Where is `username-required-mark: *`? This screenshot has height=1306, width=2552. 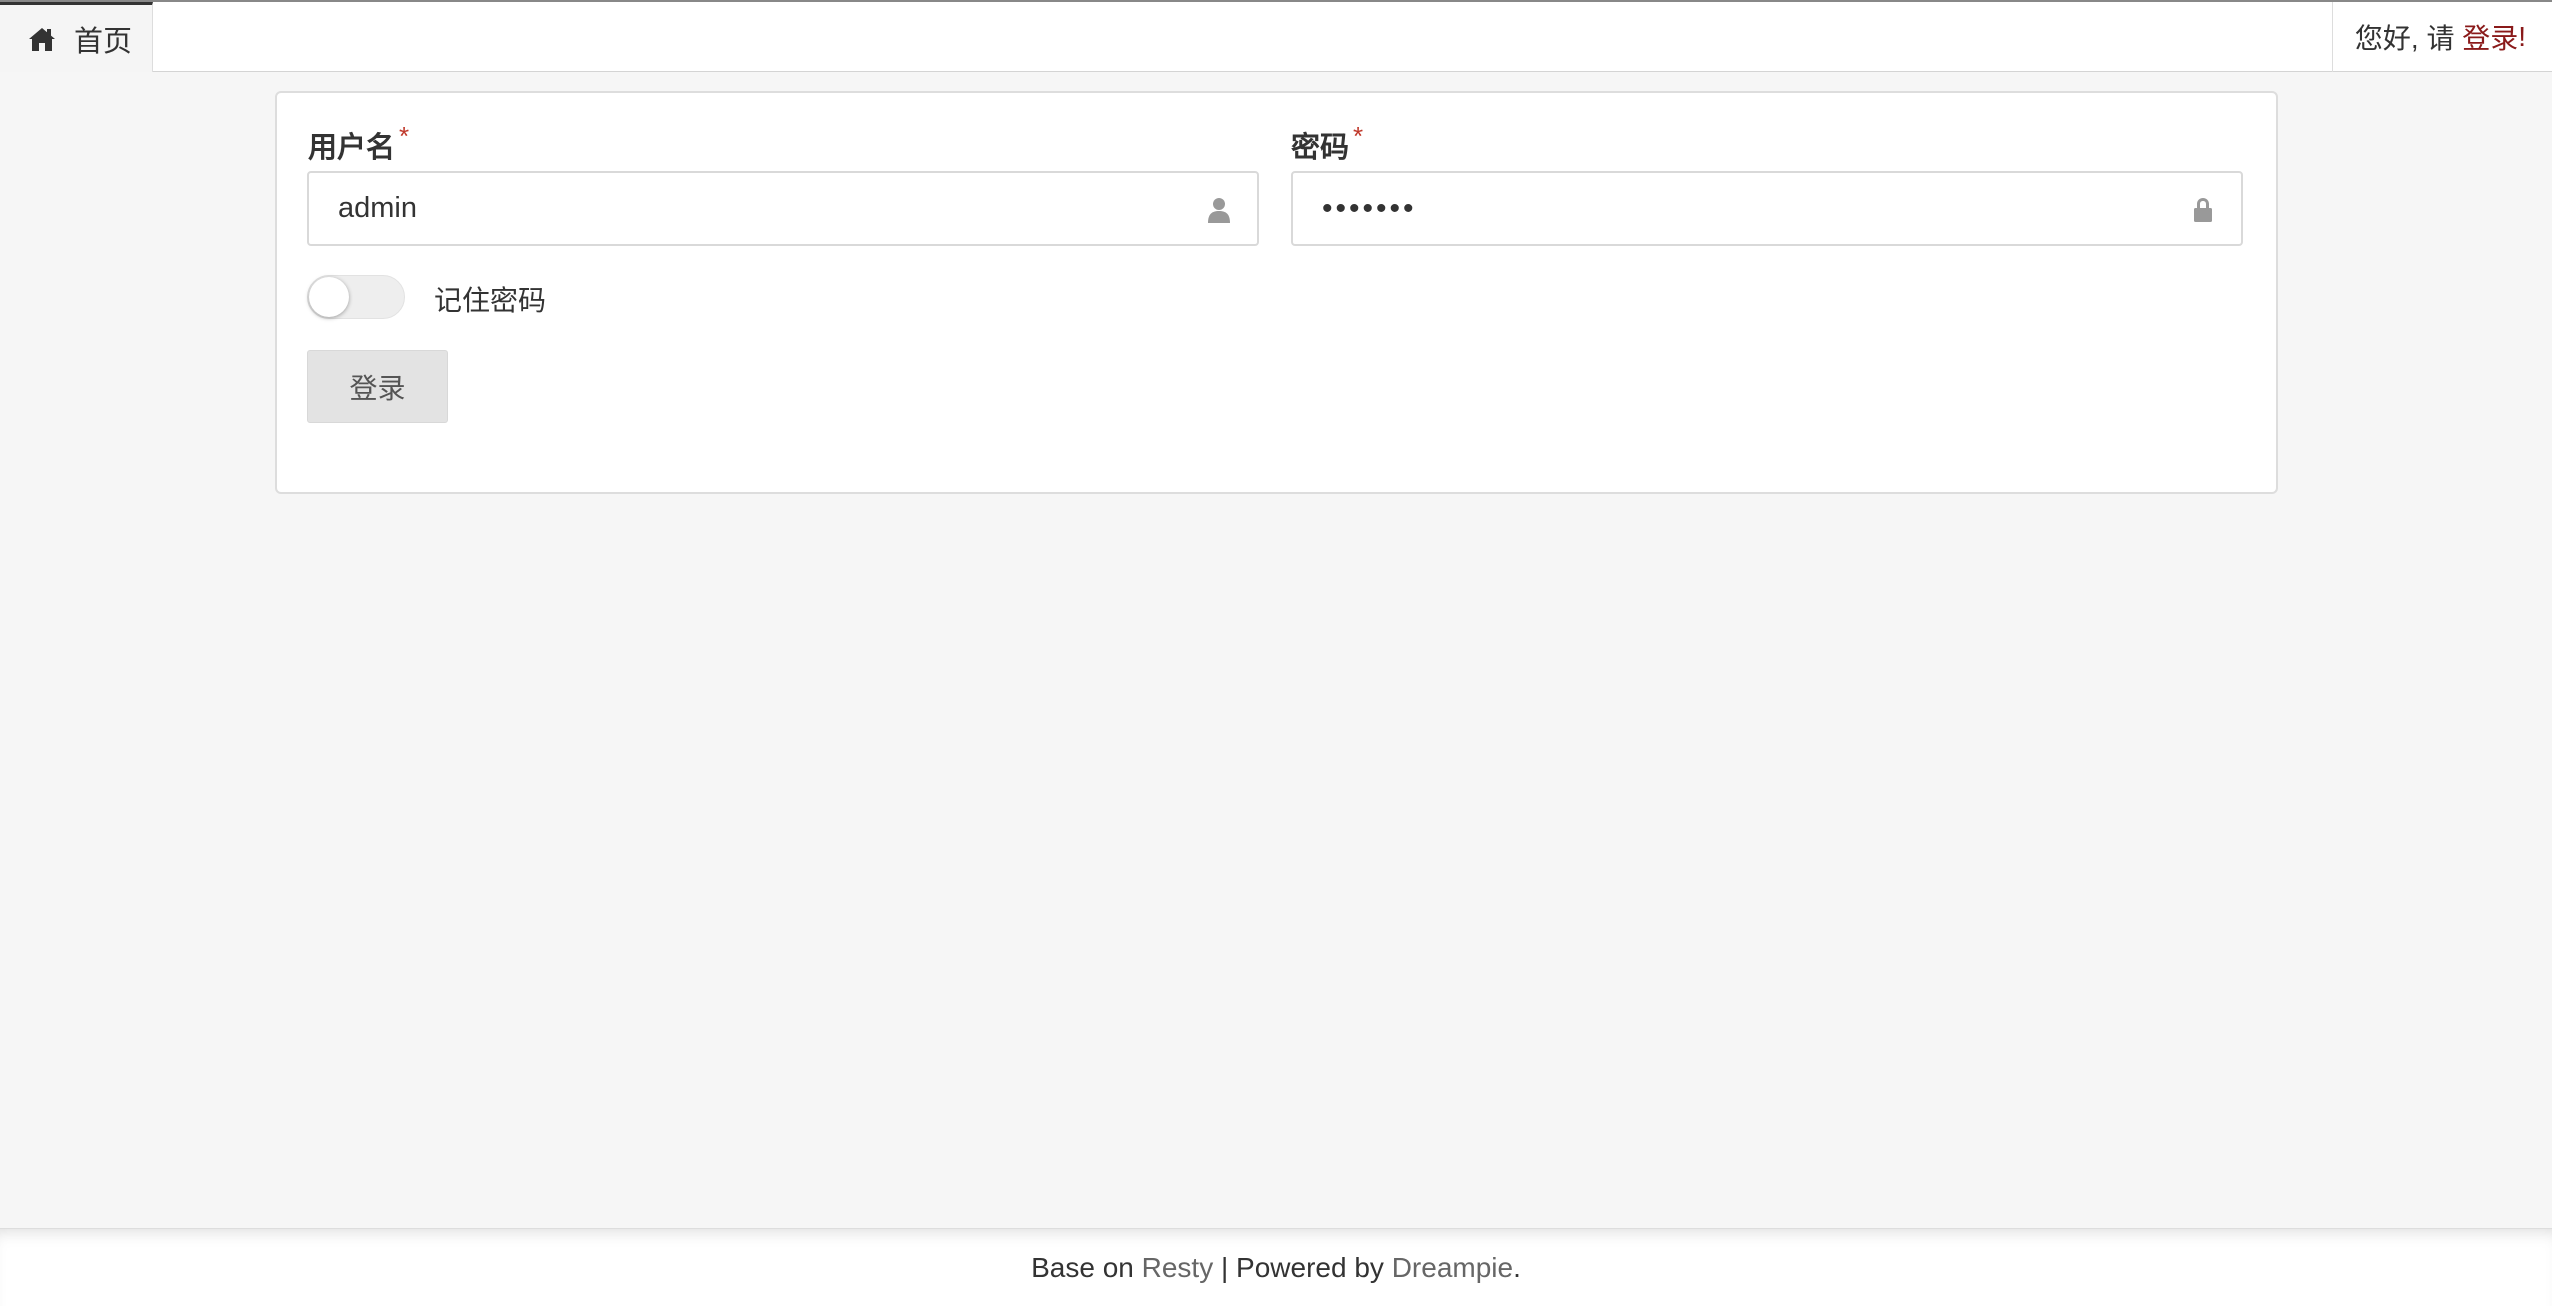
username-required-mark: * is located at coordinates (404, 136).